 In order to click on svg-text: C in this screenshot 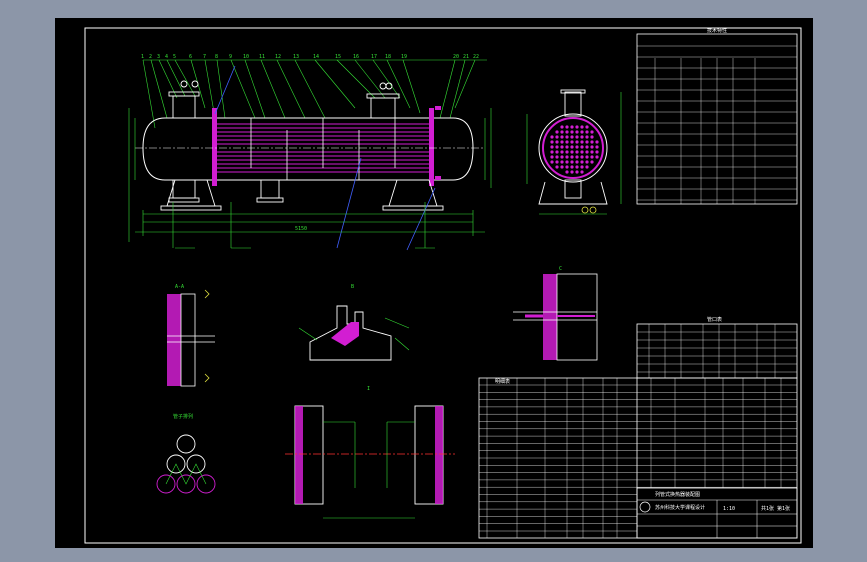, I will do `click(560, 269)`.